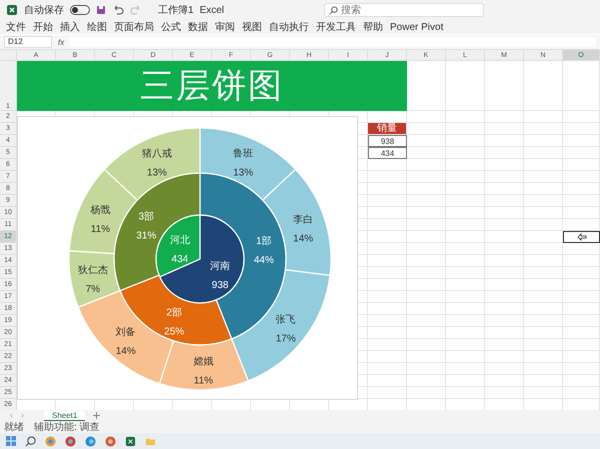 This screenshot has height=449, width=600. I want to click on sheet-tab: Sheet1, so click(65, 415).